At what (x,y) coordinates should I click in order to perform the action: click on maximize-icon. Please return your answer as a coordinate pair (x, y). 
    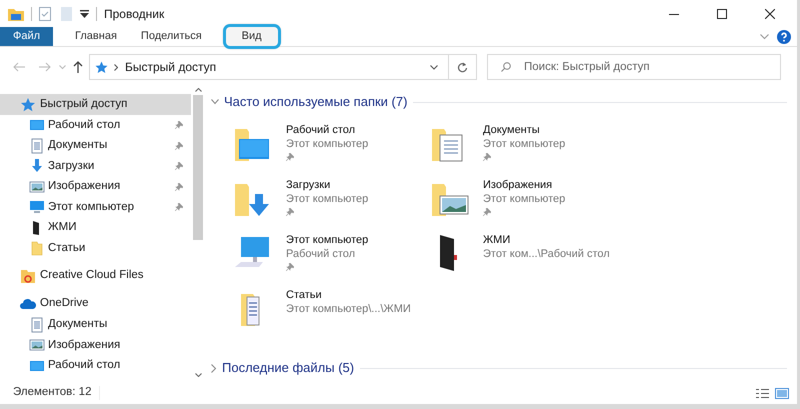
    Looking at the image, I should click on (722, 13).